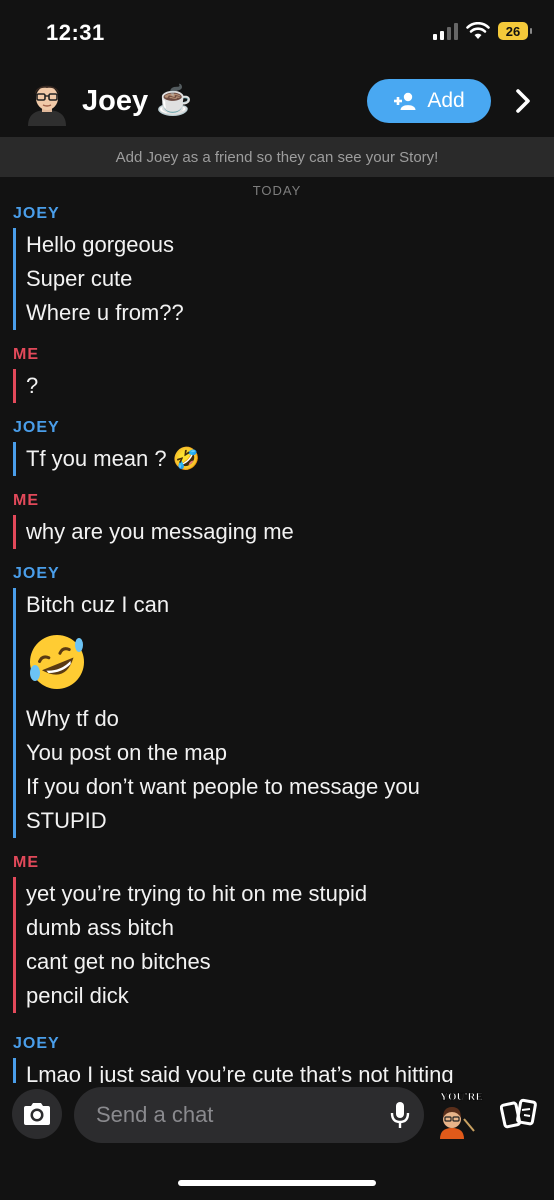 This screenshot has height=1200, width=554. What do you see at coordinates (56, 662) in the screenshot?
I see `laughing-emoji` at bounding box center [56, 662].